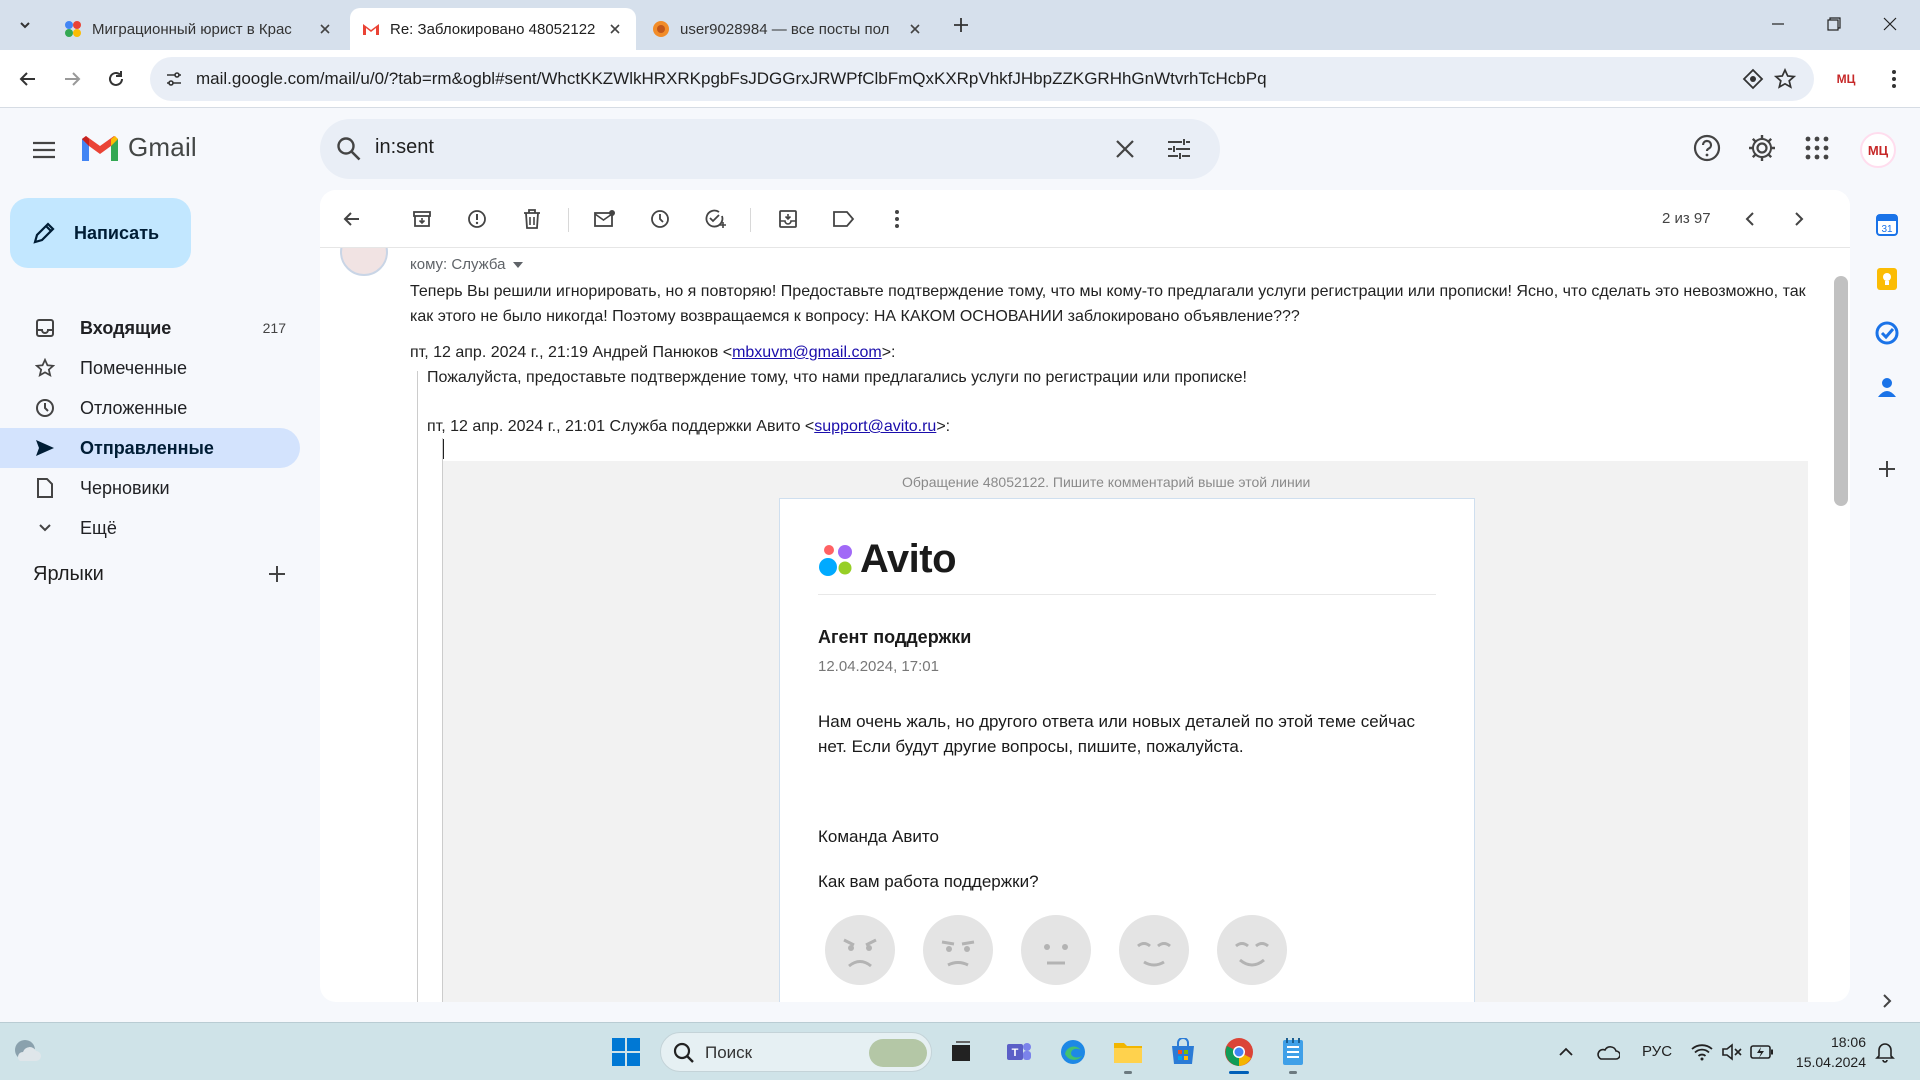  What do you see at coordinates (1834, 24) in the screenshot?
I see `restore-window-button` at bounding box center [1834, 24].